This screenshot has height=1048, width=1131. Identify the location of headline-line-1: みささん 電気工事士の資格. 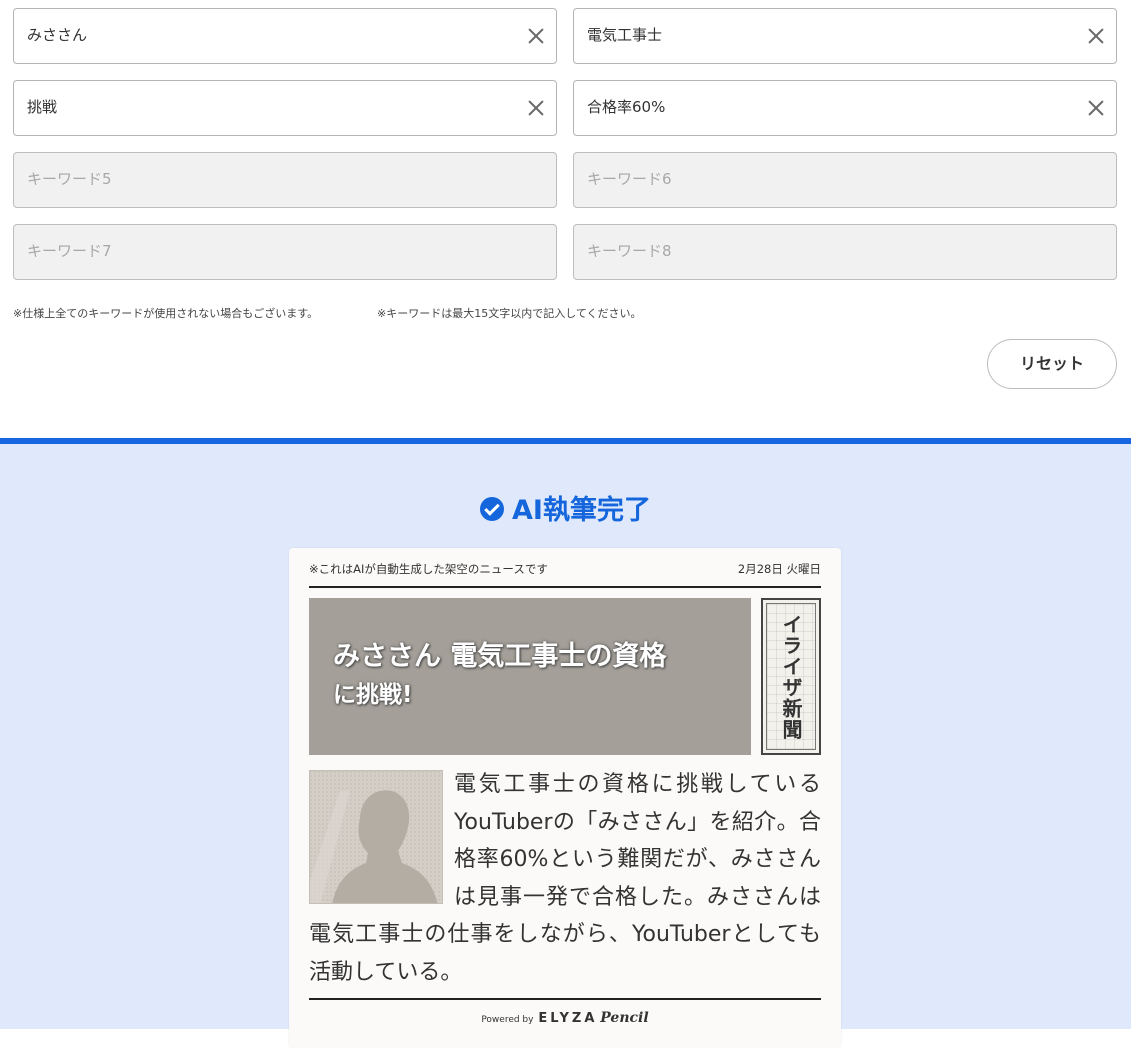
(500, 656).